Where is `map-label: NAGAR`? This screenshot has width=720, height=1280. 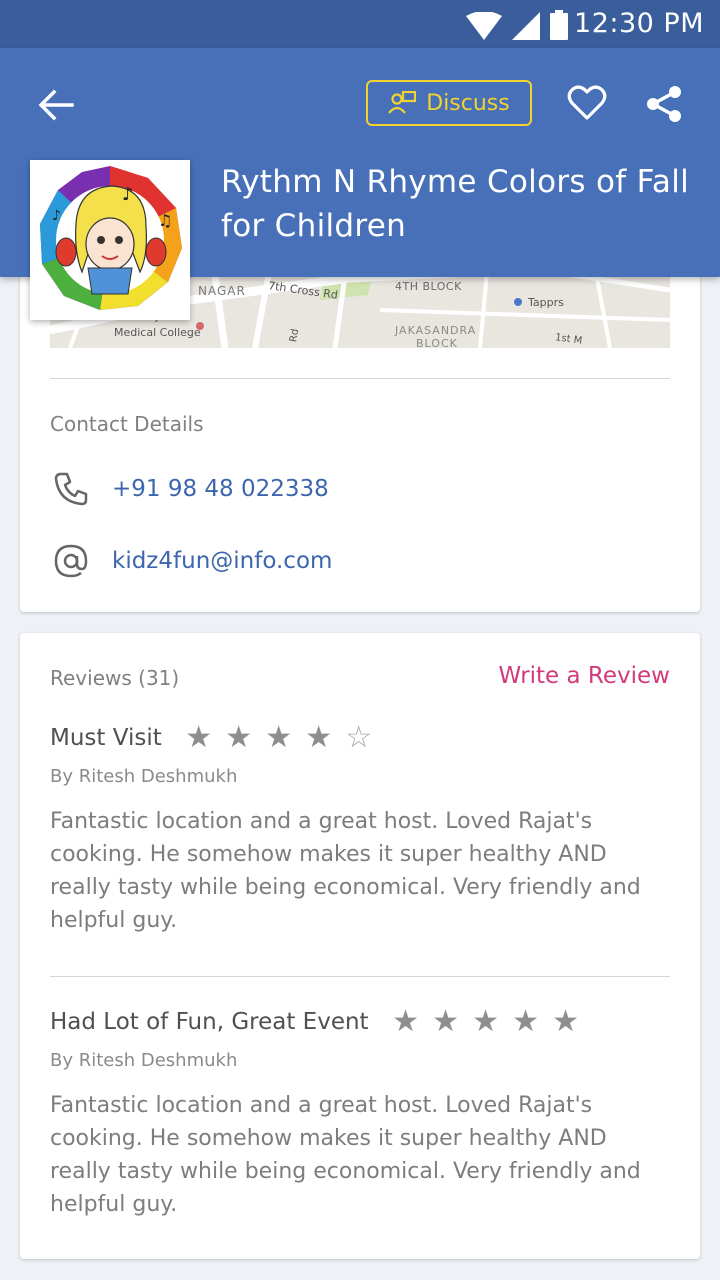
map-label: NAGAR is located at coordinates (222, 291).